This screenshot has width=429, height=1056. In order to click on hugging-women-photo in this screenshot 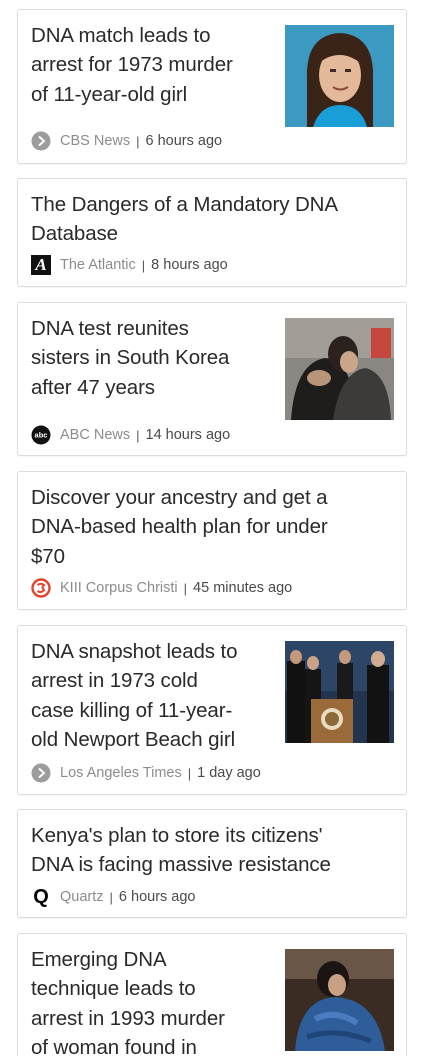, I will do `click(339, 369)`.